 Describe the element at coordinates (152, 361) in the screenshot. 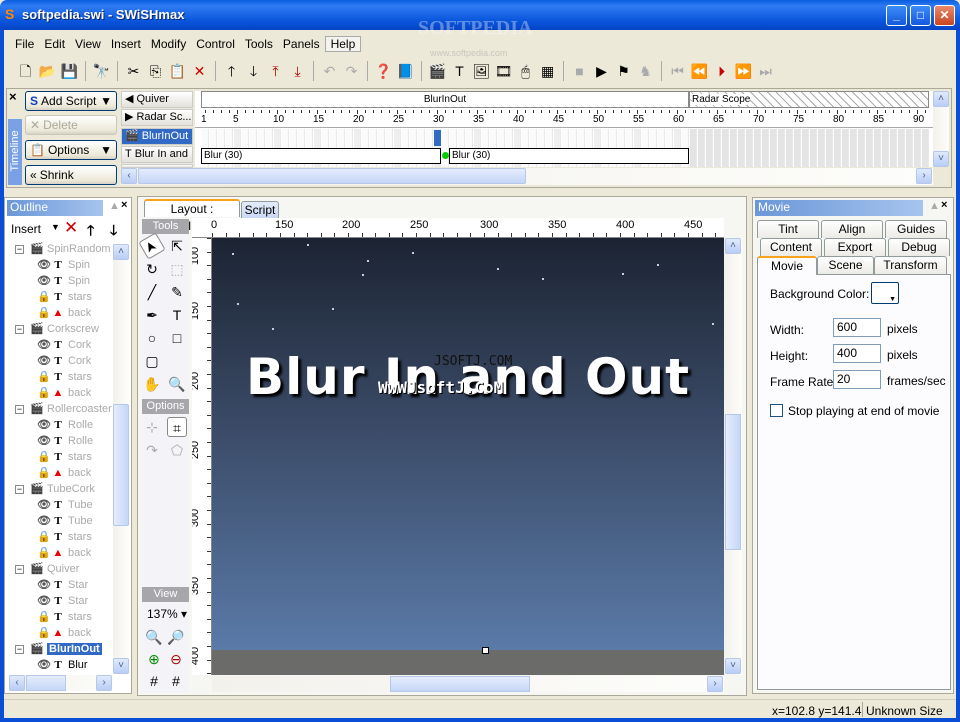

I see `rounded-rect-icon: ▢` at that location.